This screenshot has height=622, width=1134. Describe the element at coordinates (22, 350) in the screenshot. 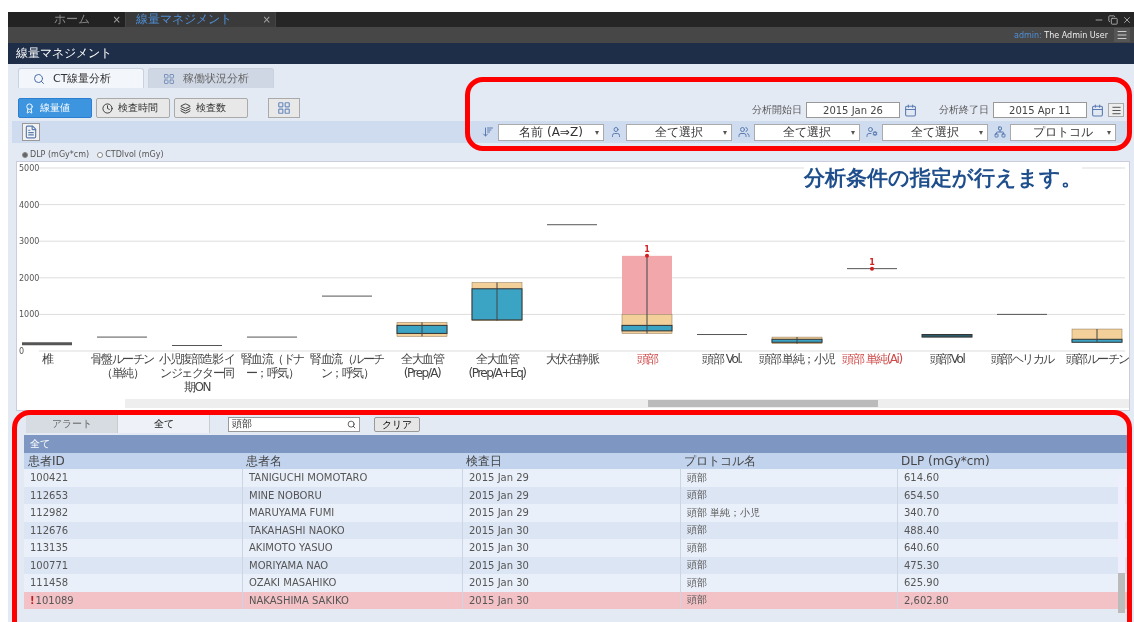

I see `axis-tick-label: 0` at that location.